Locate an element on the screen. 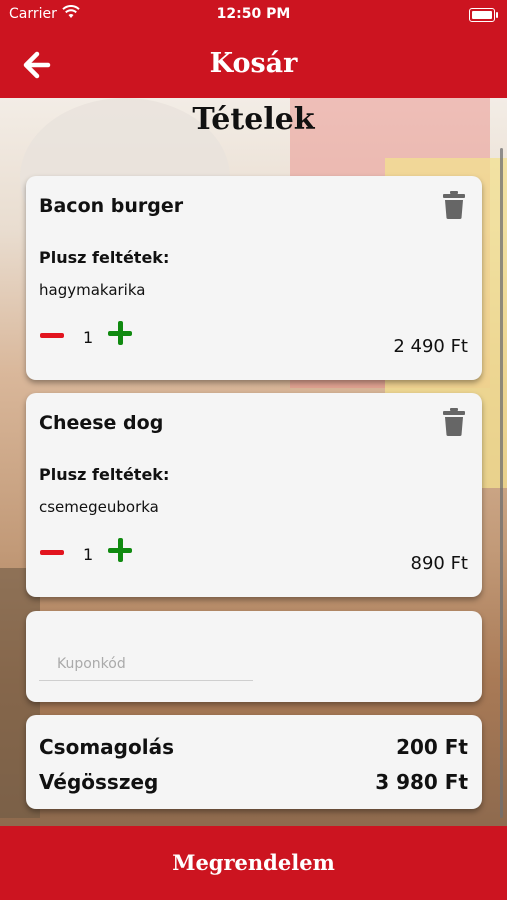 Image resolution: width=507 pixels, height=900 pixels. section-title: Tételek is located at coordinates (253, 119).